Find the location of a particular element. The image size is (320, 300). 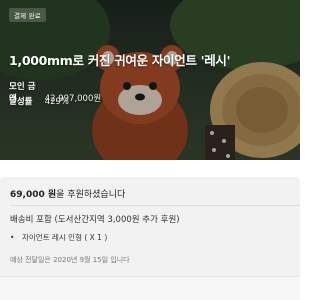

pledge-amount-line: 69,000 원을 후원하셨습니다 is located at coordinates (67, 193).